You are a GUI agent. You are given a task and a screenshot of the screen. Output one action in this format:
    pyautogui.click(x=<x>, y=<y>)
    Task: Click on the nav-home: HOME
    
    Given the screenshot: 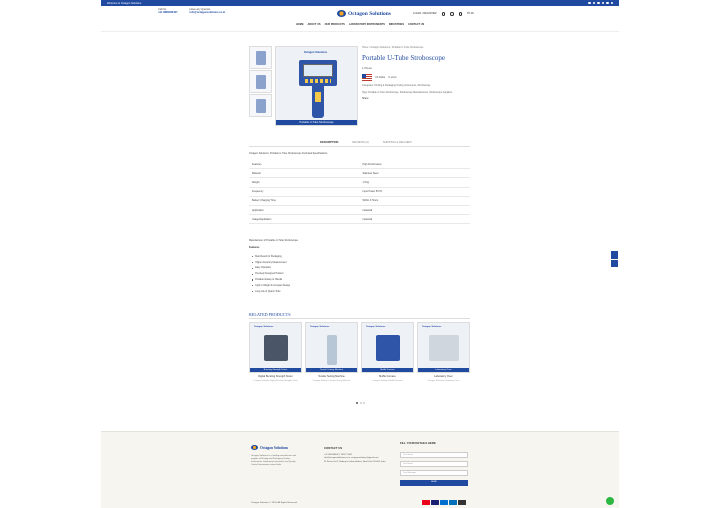 What is the action you would take?
    pyautogui.click(x=300, y=24)
    